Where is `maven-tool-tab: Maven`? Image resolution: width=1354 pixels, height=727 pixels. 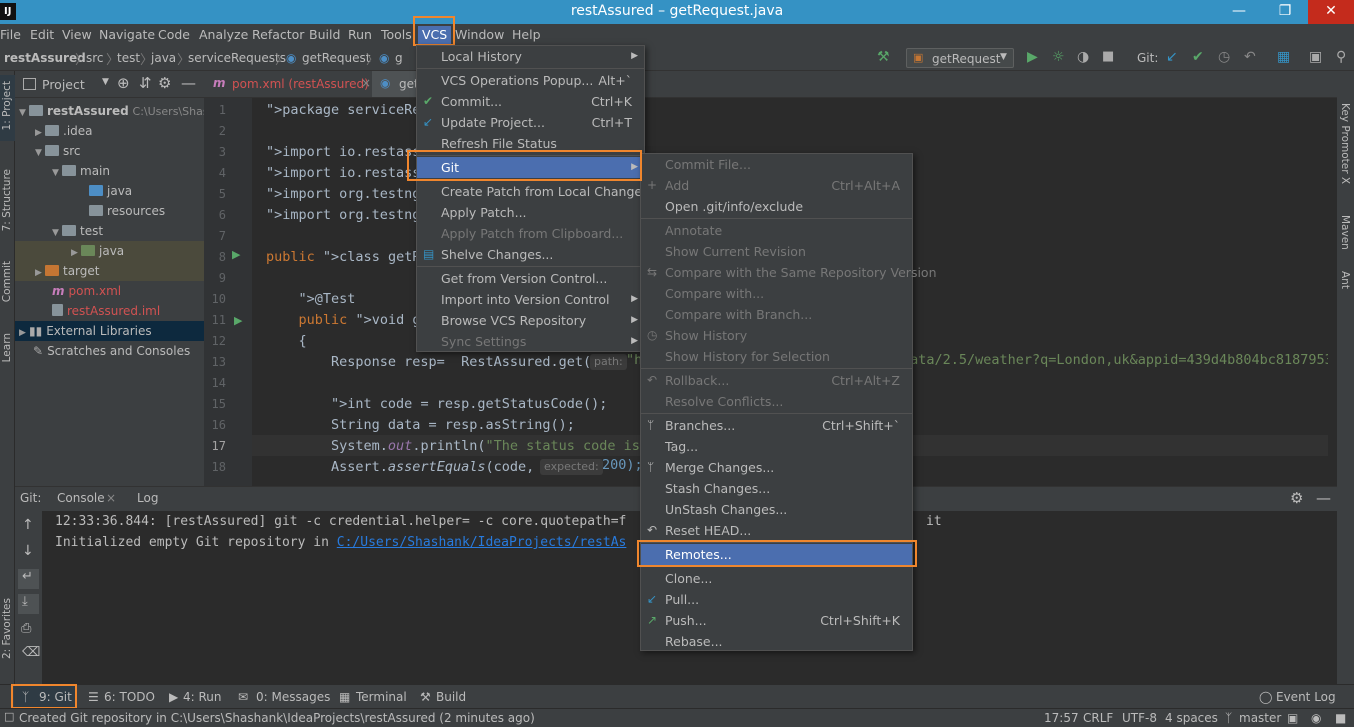
maven-tool-tab: Maven is located at coordinates (1345, 232).